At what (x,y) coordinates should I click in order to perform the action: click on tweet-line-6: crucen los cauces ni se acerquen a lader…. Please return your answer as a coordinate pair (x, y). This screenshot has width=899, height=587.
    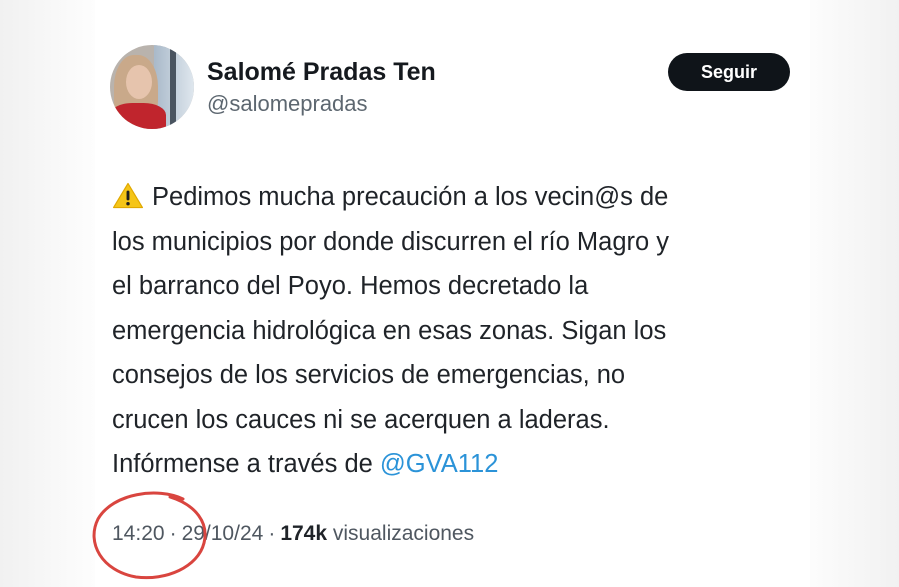
    Looking at the image, I should click on (361, 419).